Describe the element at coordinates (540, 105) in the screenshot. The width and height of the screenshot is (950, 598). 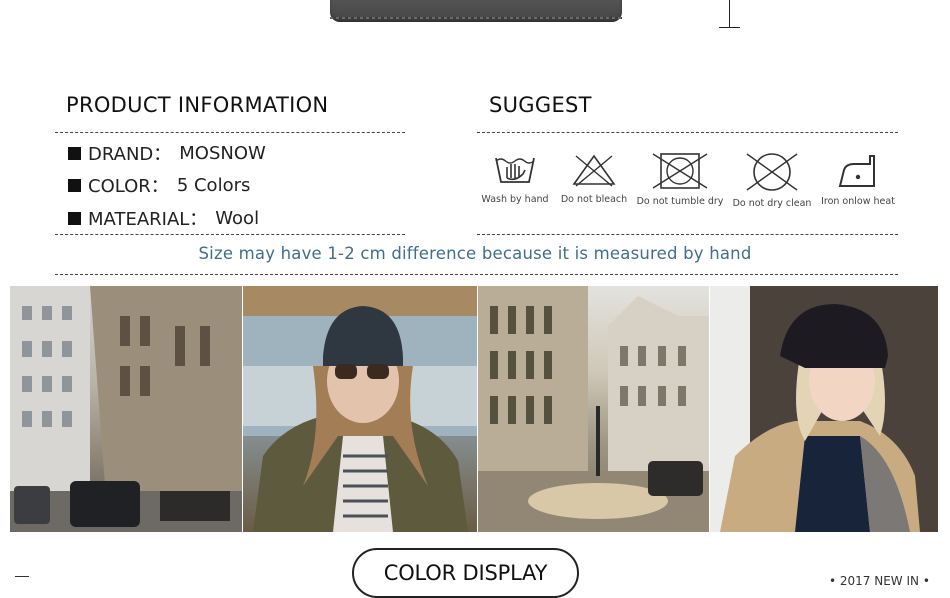
I see `suggest-title: SUGGEST` at that location.